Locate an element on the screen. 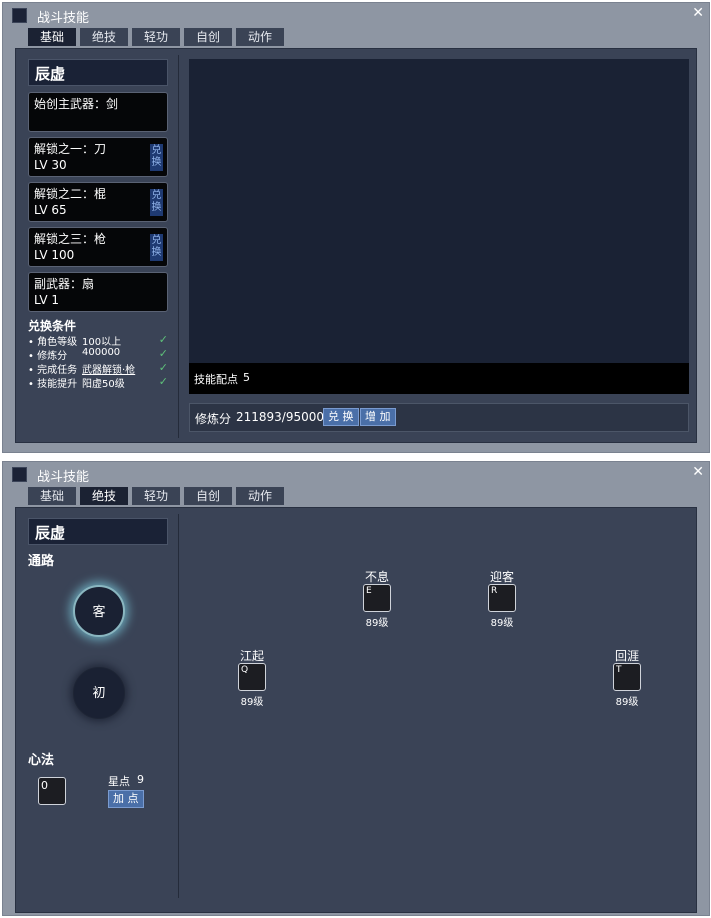  weapon-title: 解锁之一：刀 is located at coordinates (70, 149).